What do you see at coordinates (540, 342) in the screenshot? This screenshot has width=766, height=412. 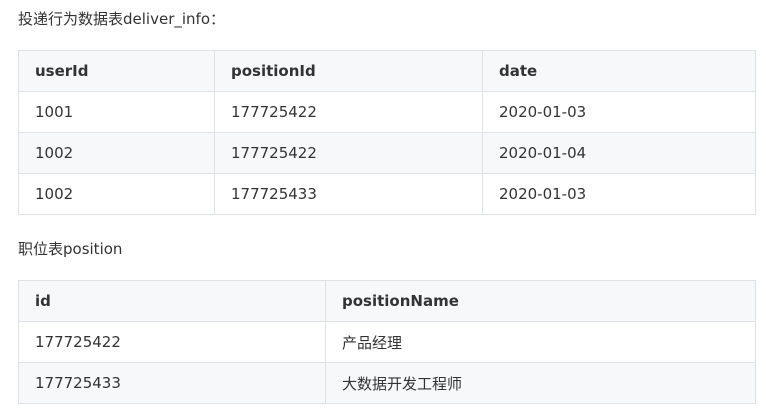 I see `cell-positionname: 产品经理` at bounding box center [540, 342].